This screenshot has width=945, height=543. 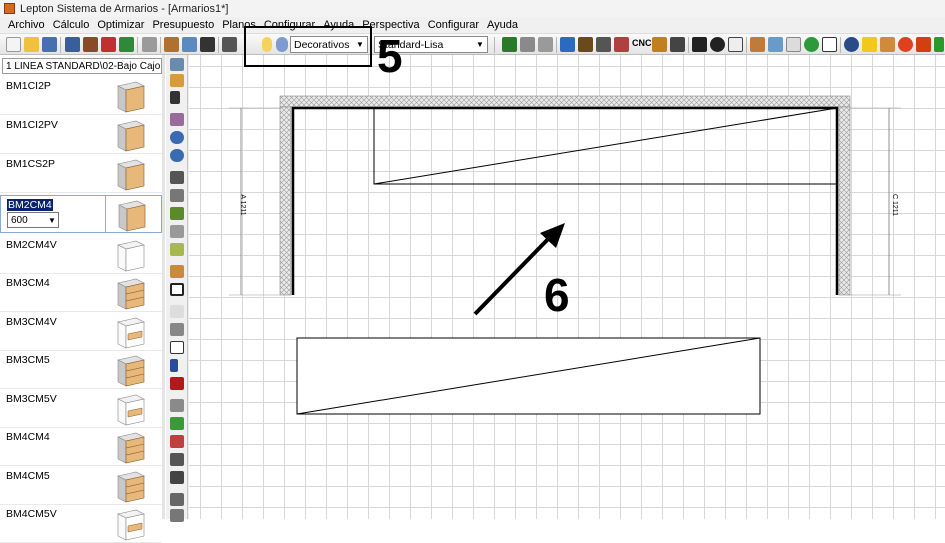 What do you see at coordinates (171, 44) in the screenshot?
I see `tool-icon` at bounding box center [171, 44].